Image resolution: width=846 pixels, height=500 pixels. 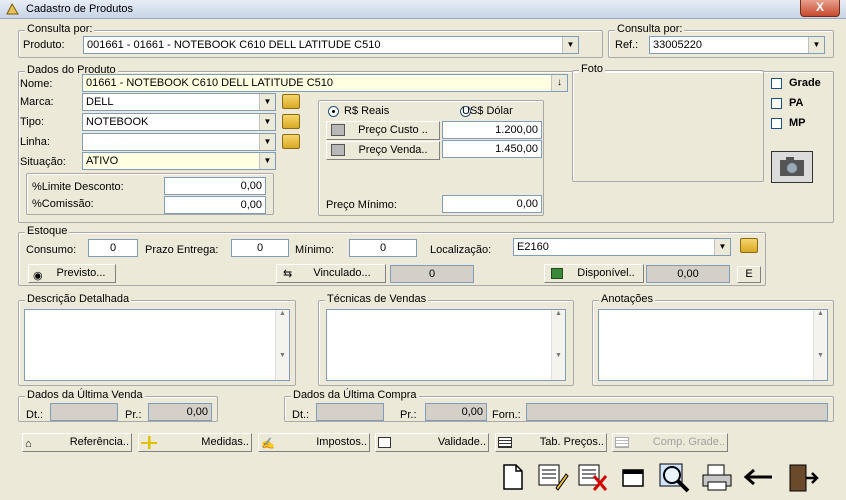 What do you see at coordinates (84, 412) in the screenshot?
I see `venda-dt-value` at bounding box center [84, 412].